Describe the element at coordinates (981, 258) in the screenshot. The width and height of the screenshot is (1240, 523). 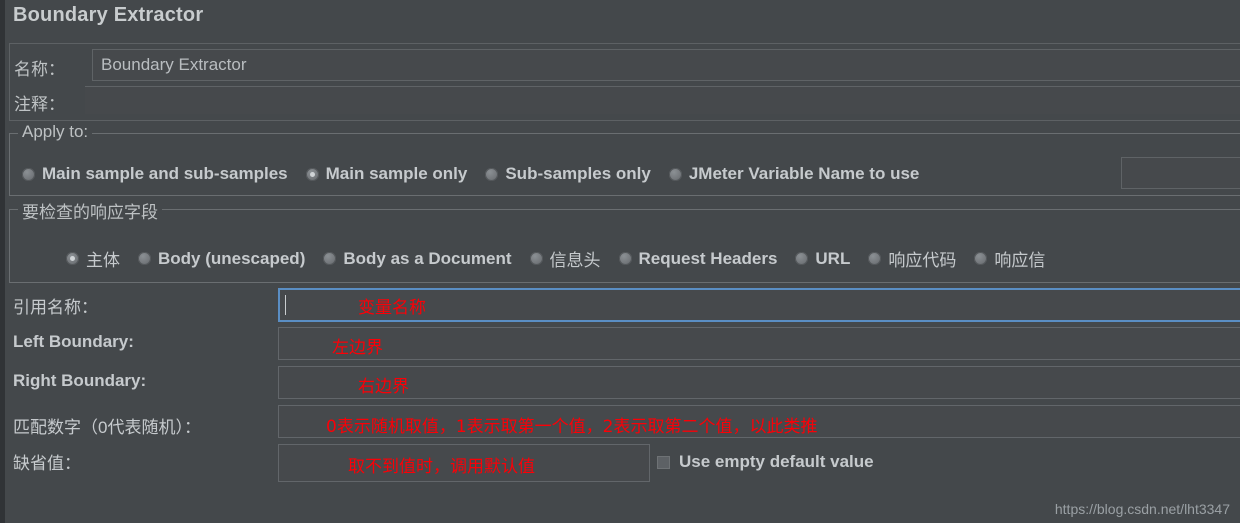
I see `radio-icon-response-message` at that location.